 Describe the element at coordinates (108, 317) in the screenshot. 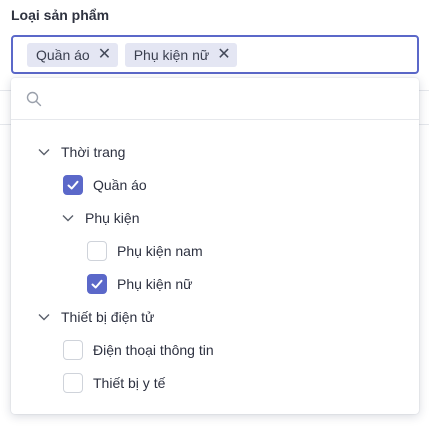

I see `tree-label: Thiết bị điện tử` at that location.